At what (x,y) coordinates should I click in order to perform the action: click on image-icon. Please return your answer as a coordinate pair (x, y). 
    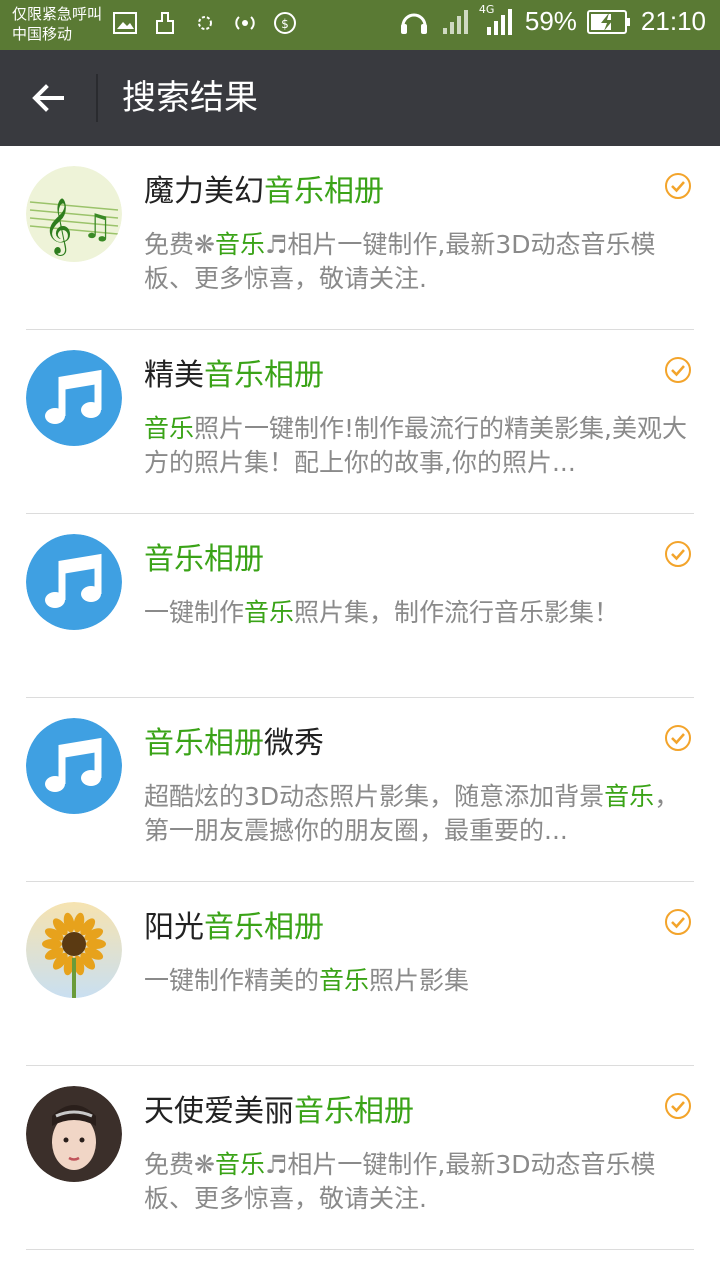
    Looking at the image, I should click on (125, 23).